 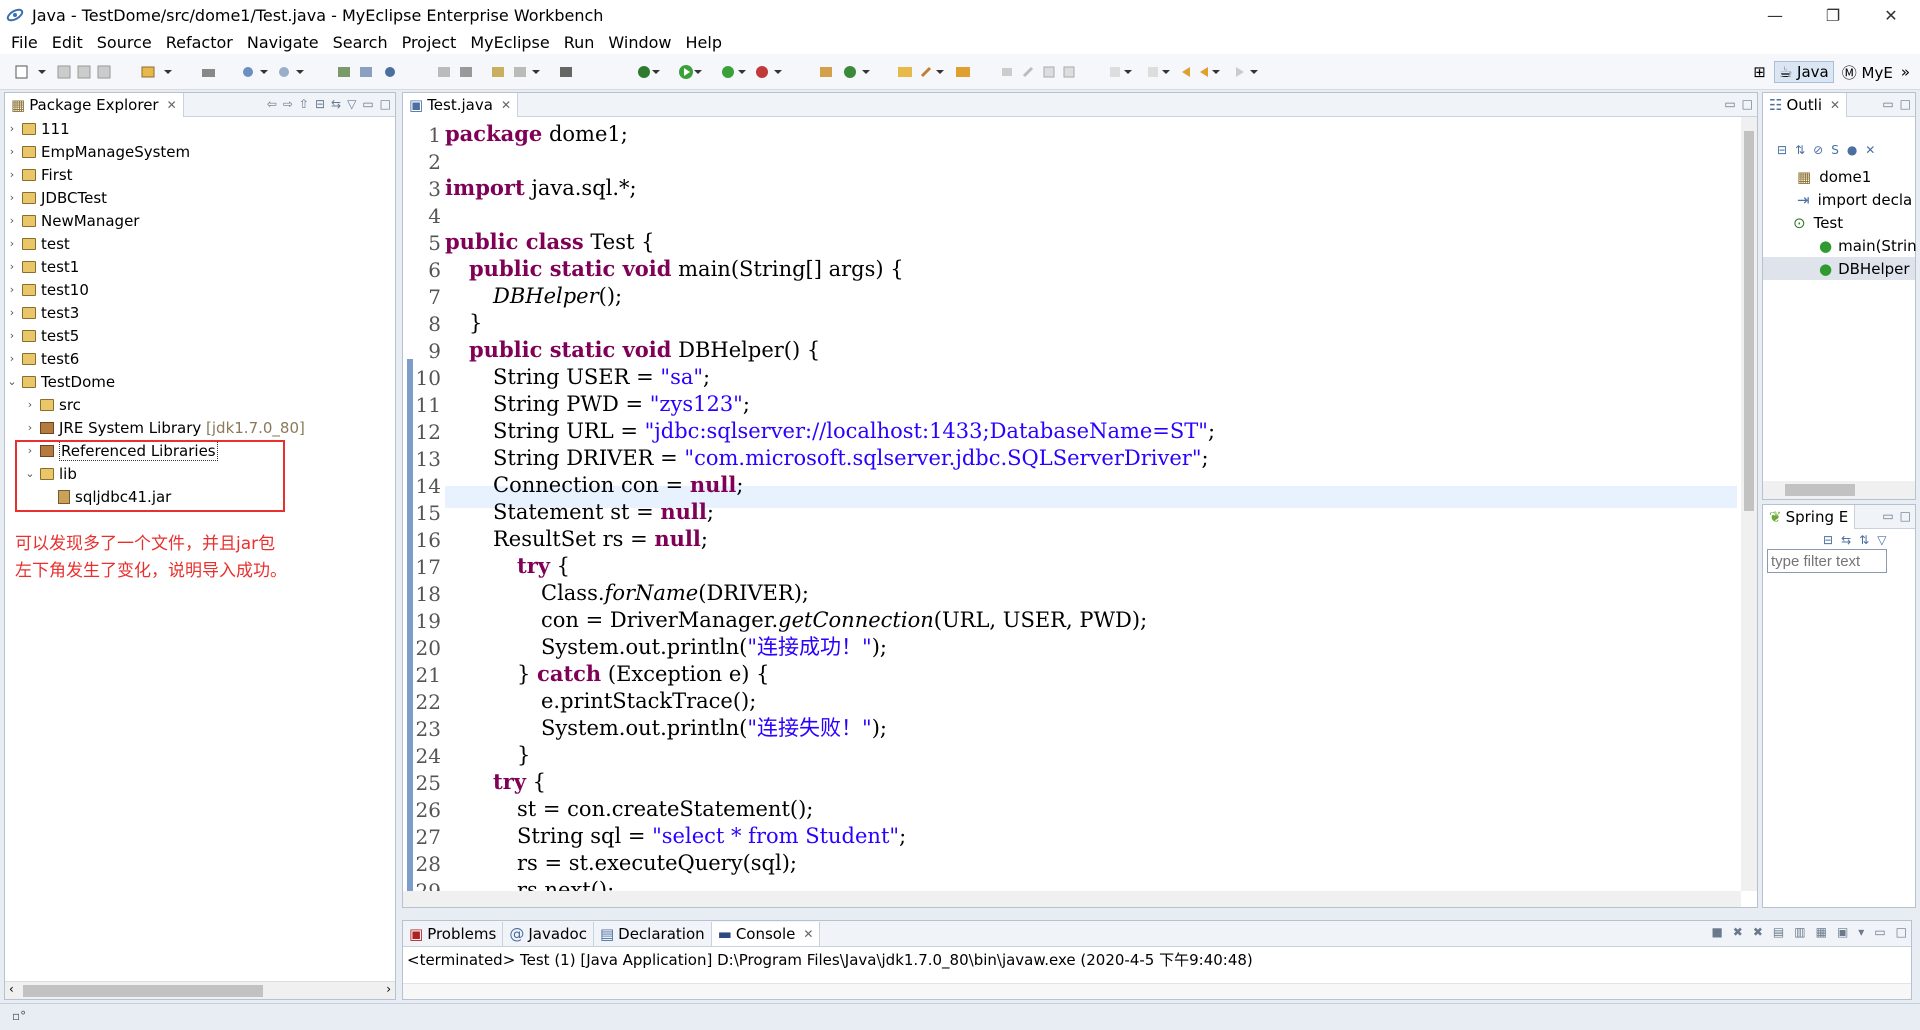 What do you see at coordinates (690, 72) in the screenshot?
I see `run-icon` at bounding box center [690, 72].